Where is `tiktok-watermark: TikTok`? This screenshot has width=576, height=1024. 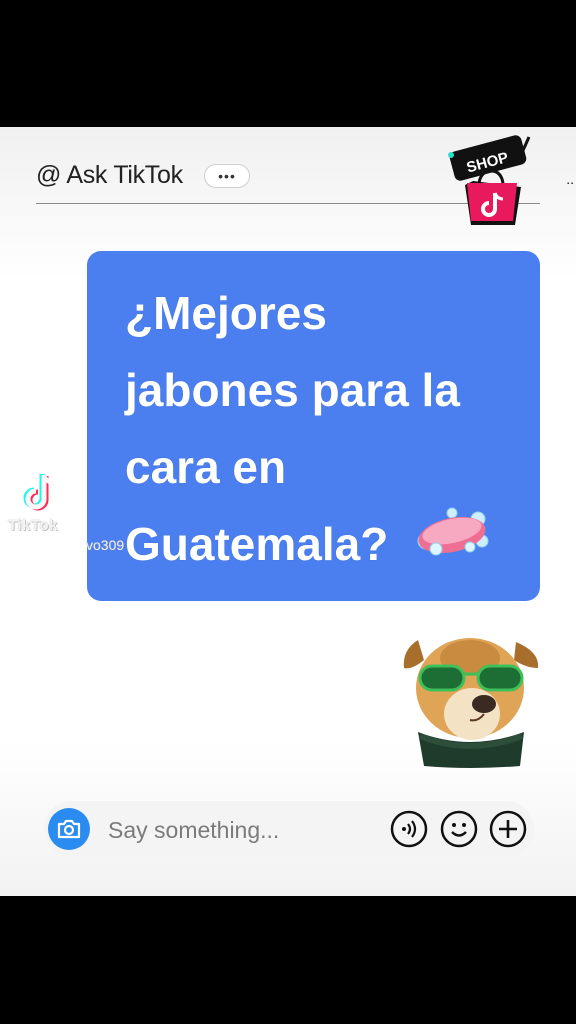
tiktok-watermark: TikTok is located at coordinates (33, 525).